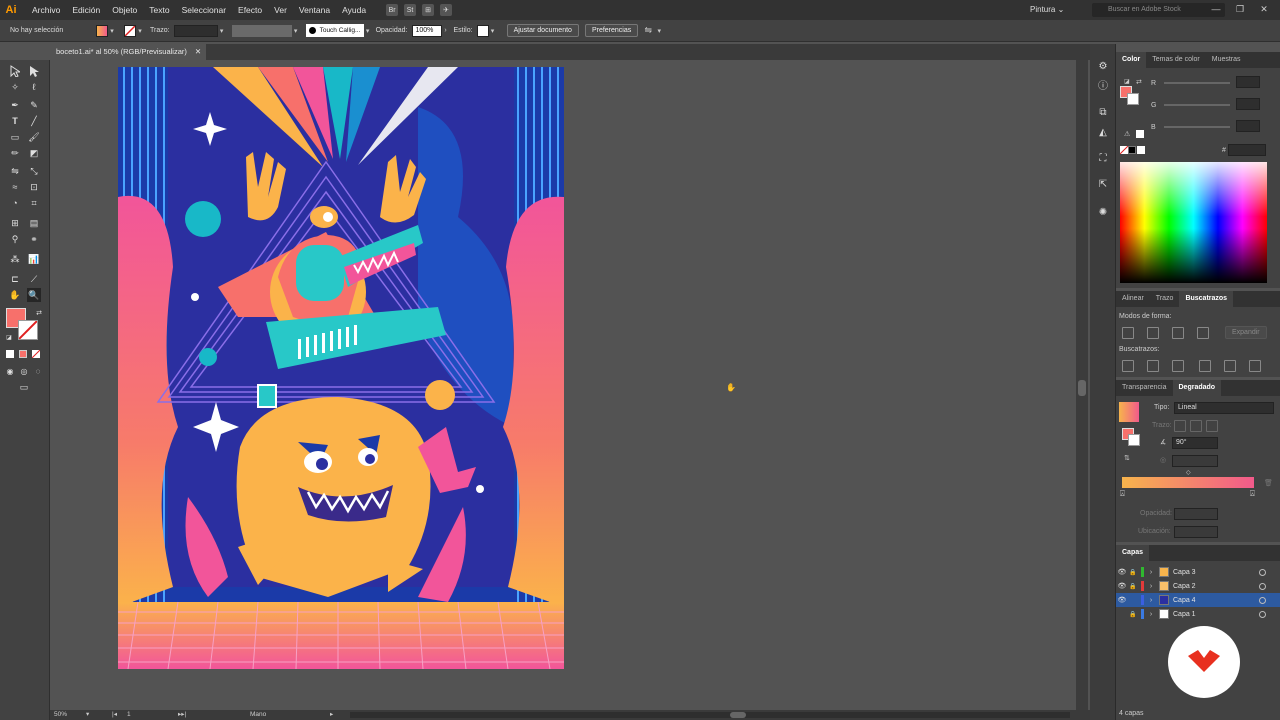 This screenshot has width=1280, height=720. Describe the element at coordinates (1103, 185) in the screenshot. I see `links-icon: ⇱` at that location.